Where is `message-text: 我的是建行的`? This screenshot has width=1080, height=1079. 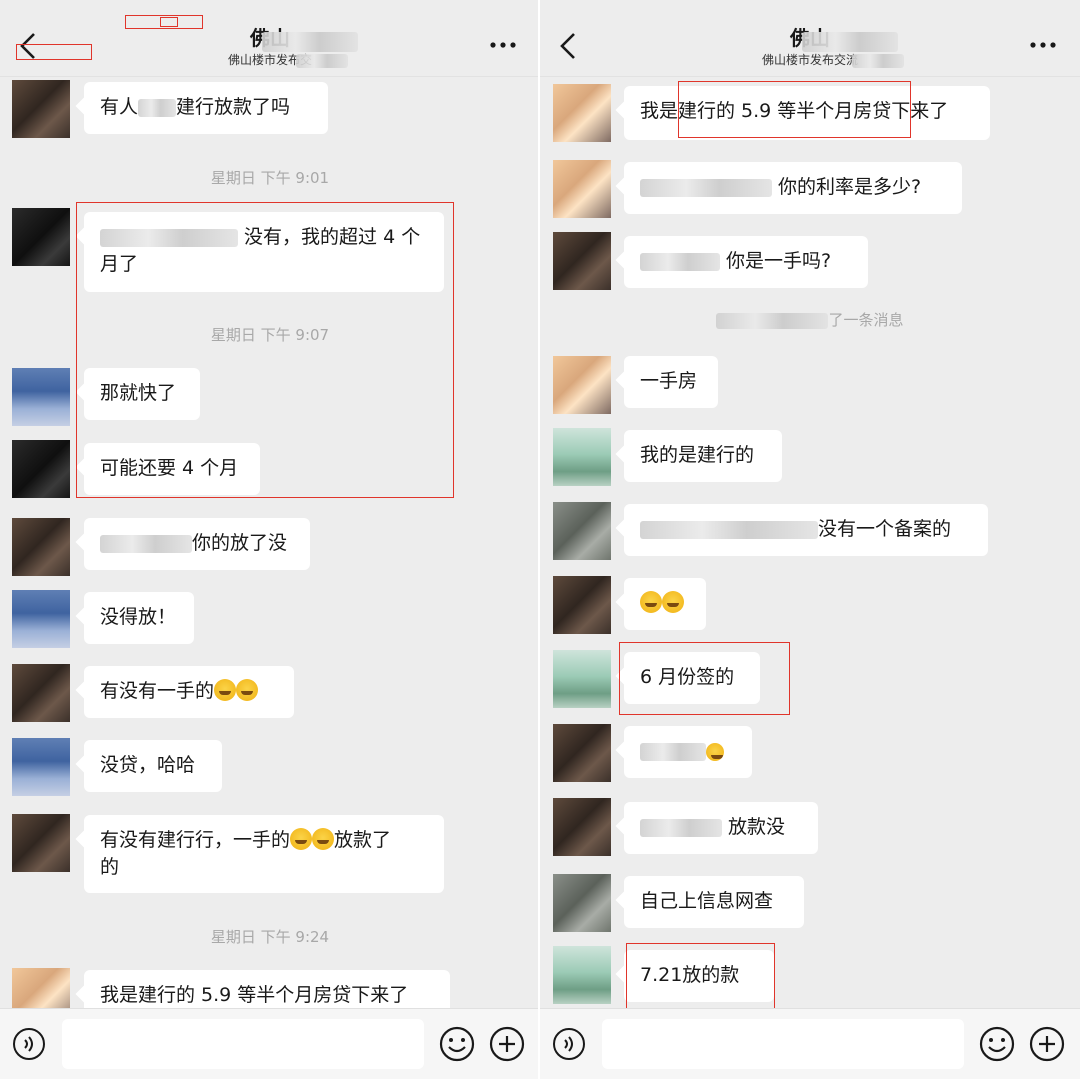 message-text: 我的是建行的 is located at coordinates (697, 455).